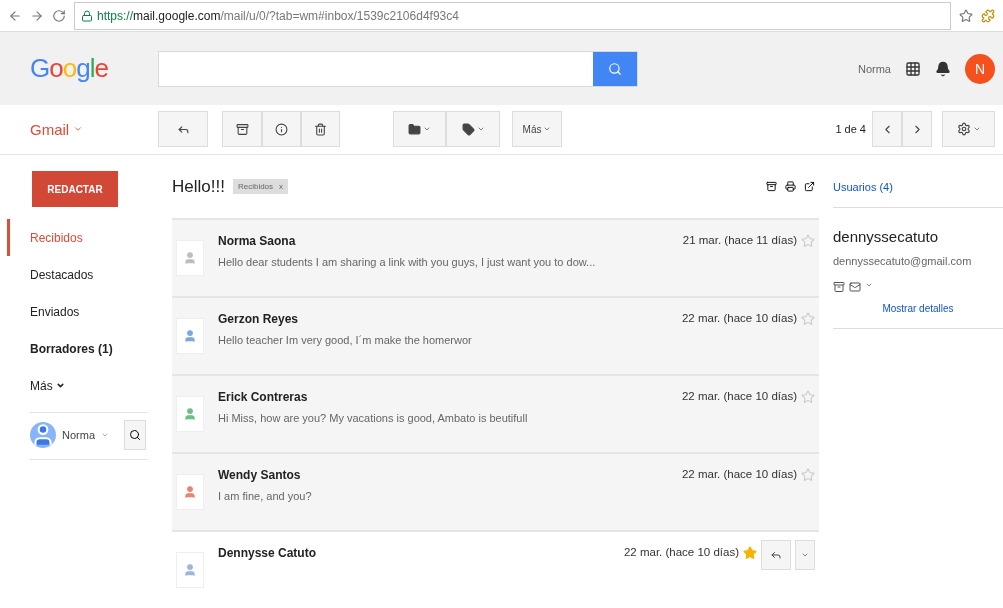  Describe the element at coordinates (855, 287) in the screenshot. I see `mail-icon` at that location.